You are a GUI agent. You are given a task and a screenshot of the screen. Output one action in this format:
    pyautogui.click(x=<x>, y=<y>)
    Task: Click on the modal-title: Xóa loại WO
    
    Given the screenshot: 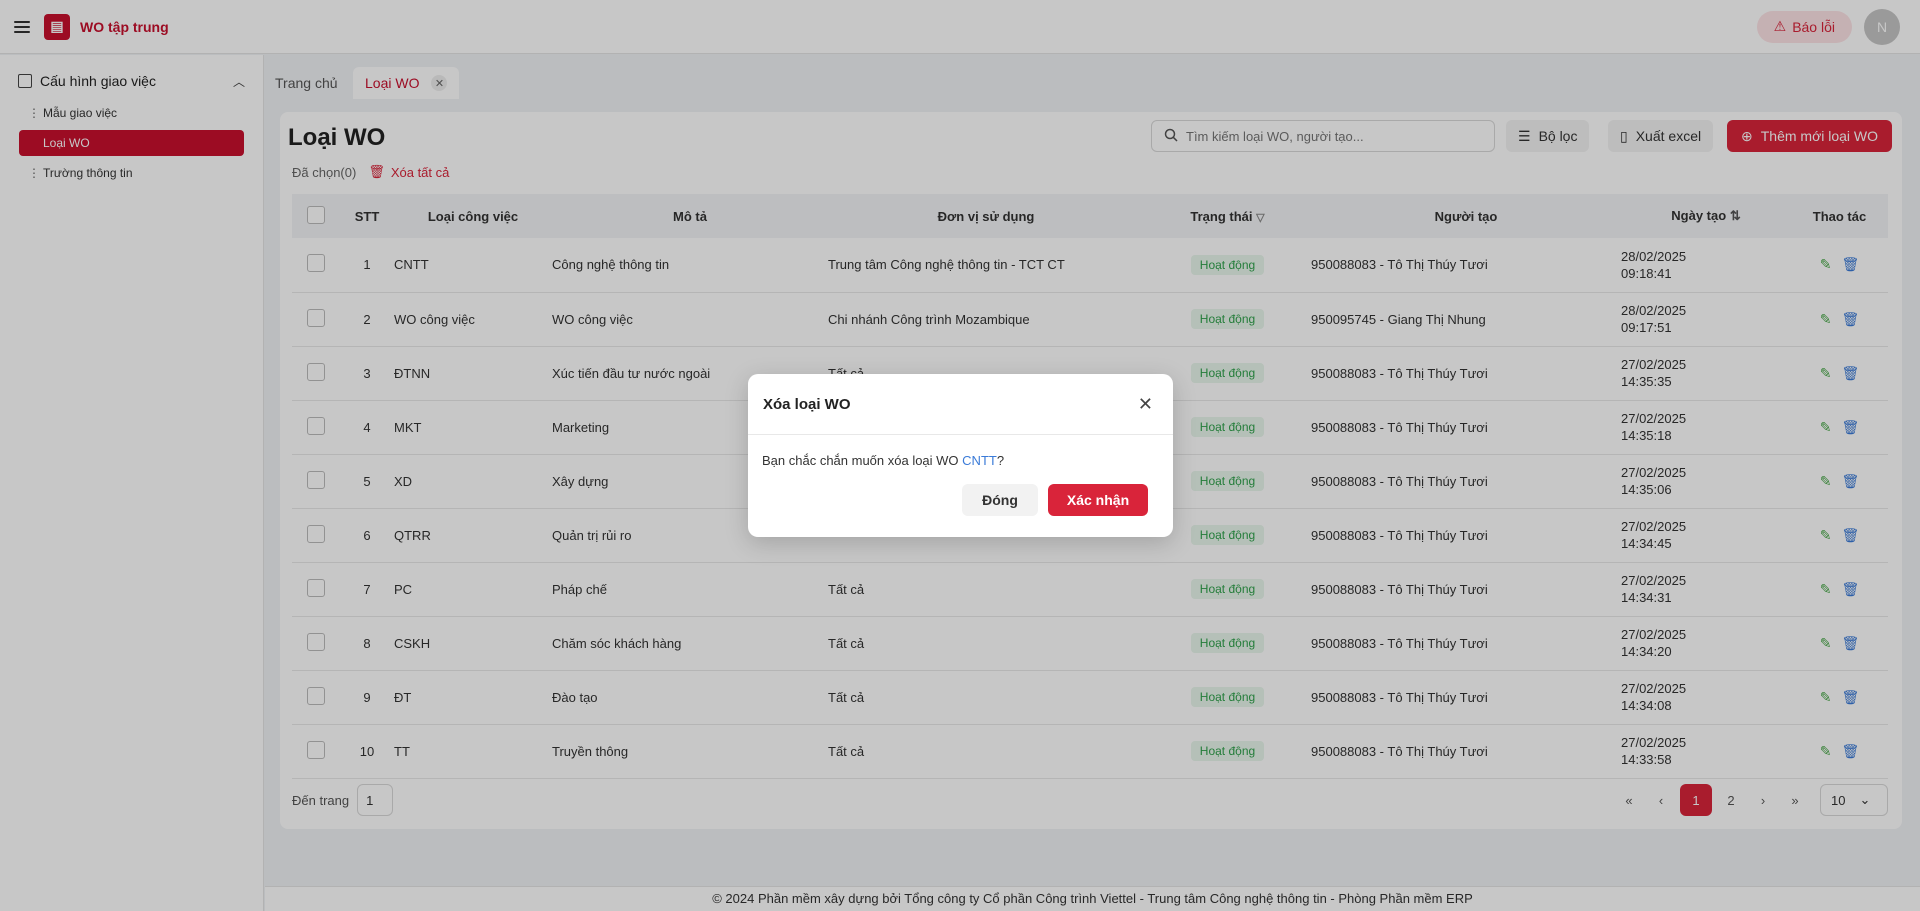 What is the action you would take?
    pyautogui.click(x=807, y=404)
    